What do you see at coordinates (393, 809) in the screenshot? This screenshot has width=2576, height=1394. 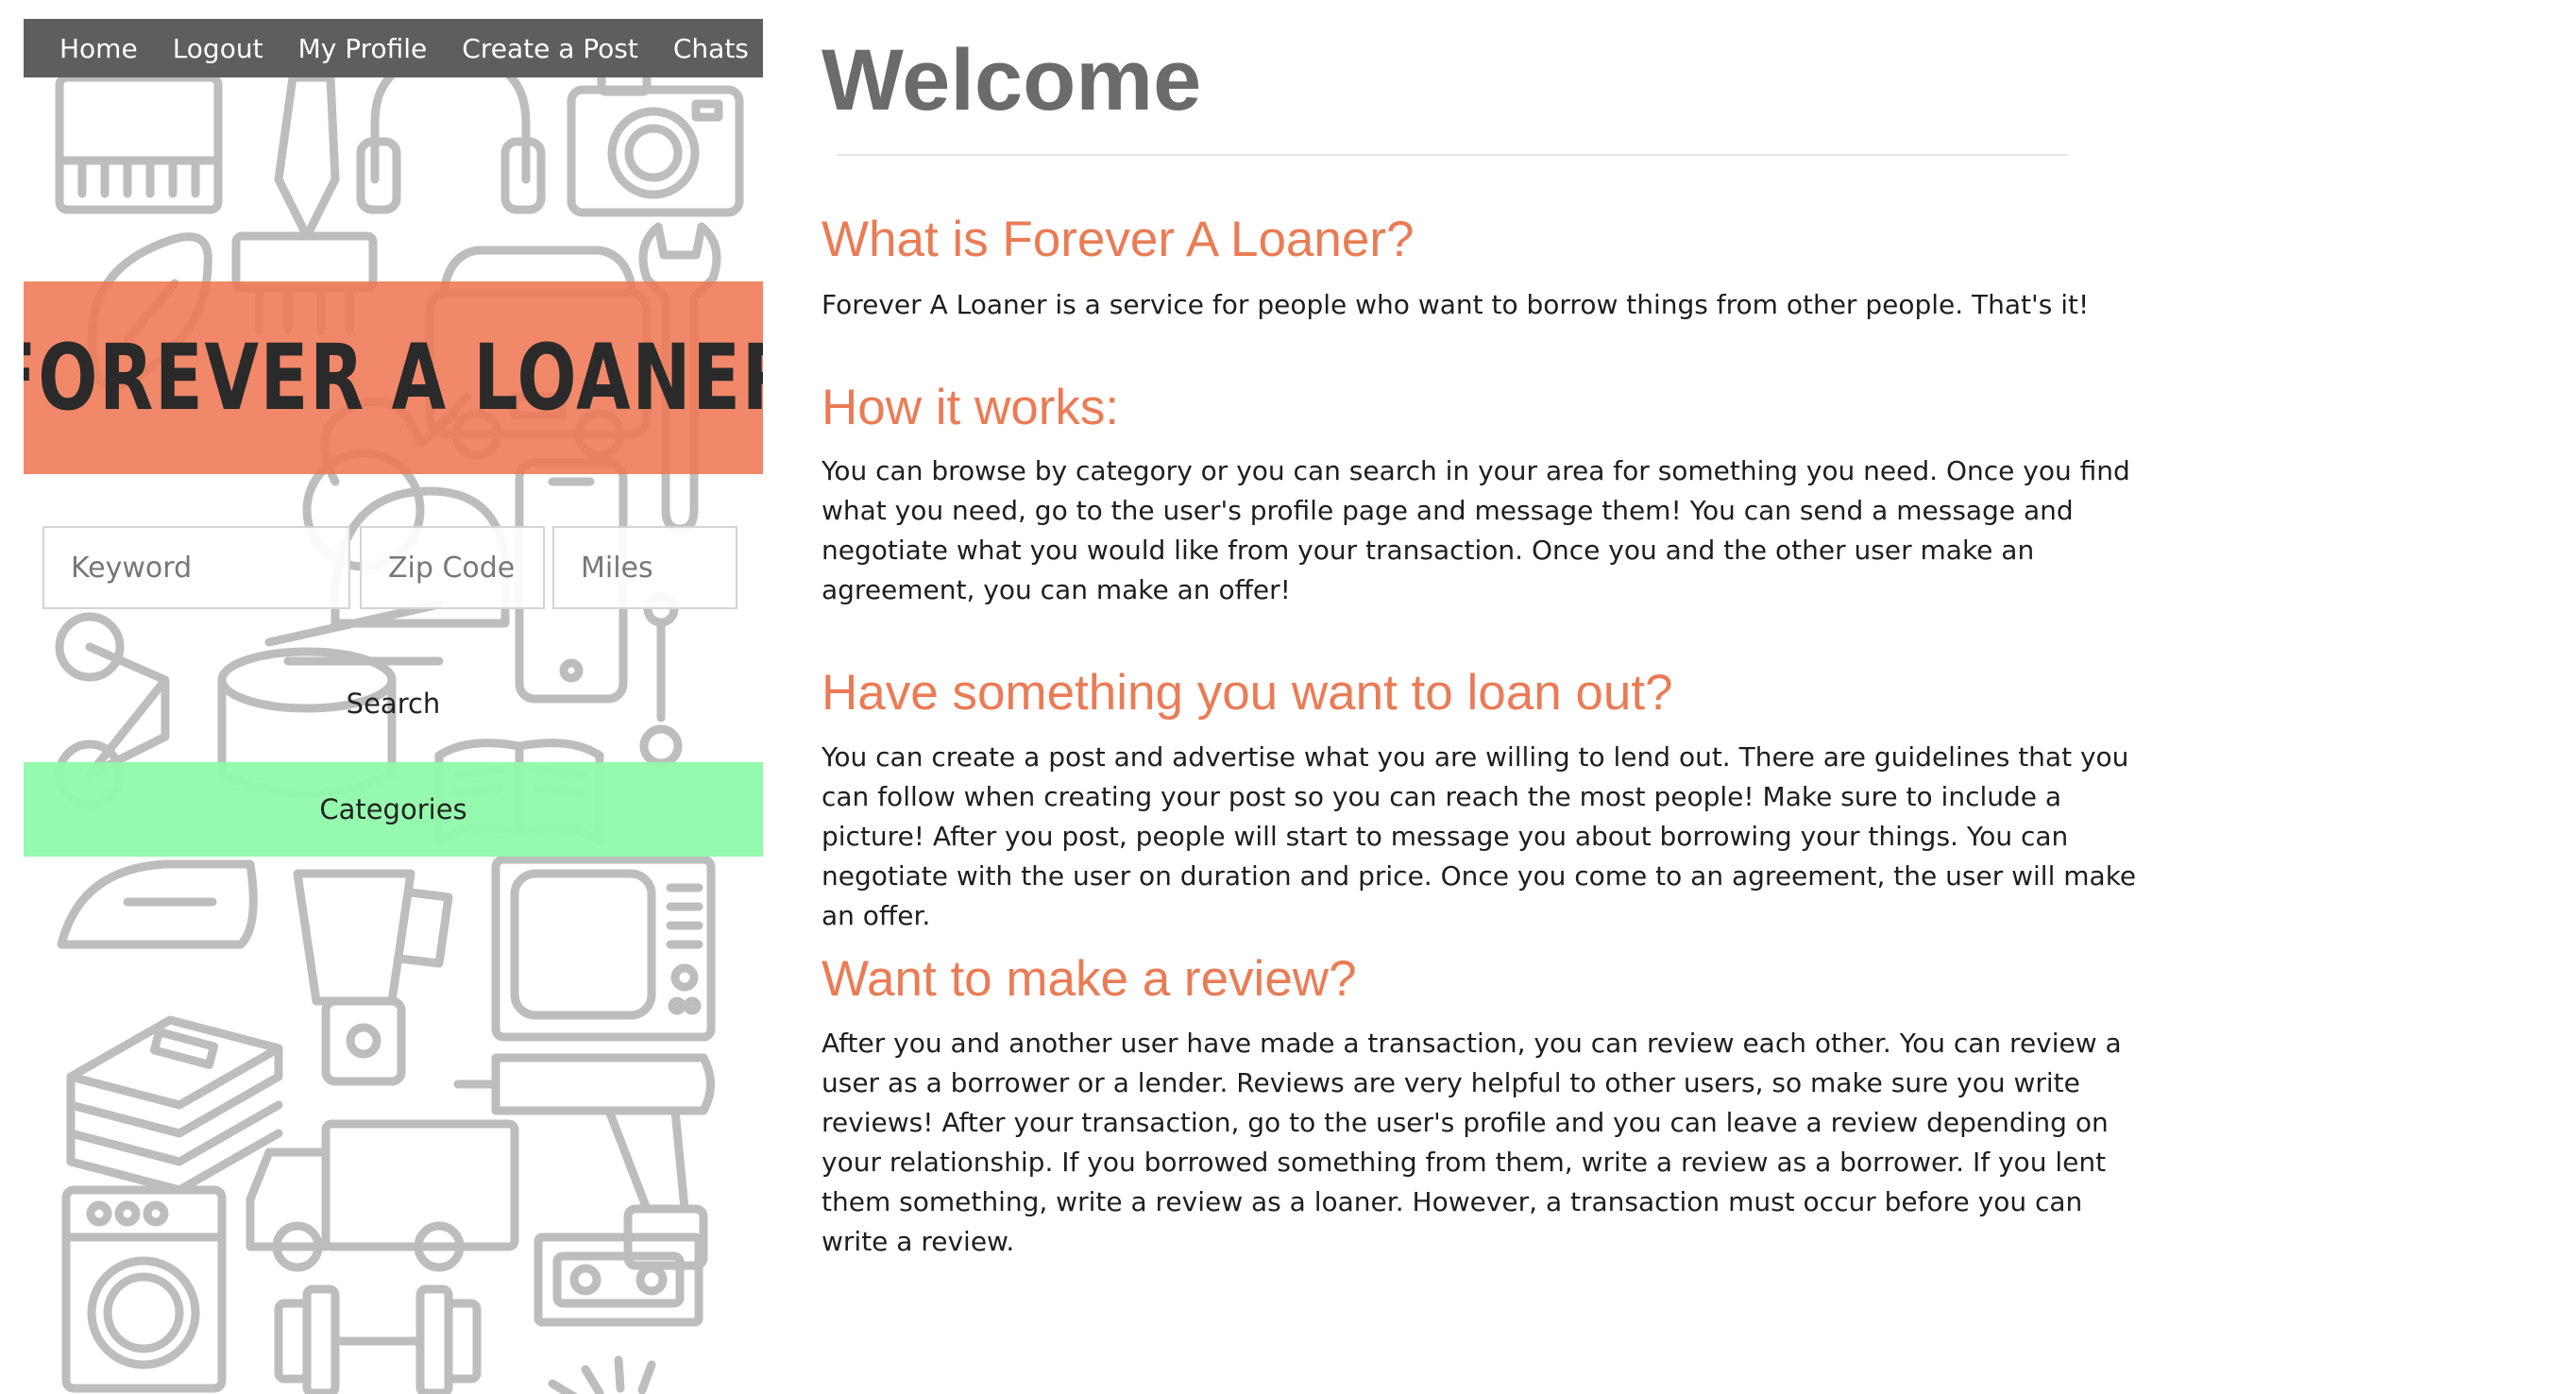 I see `categories-button: Categories` at bounding box center [393, 809].